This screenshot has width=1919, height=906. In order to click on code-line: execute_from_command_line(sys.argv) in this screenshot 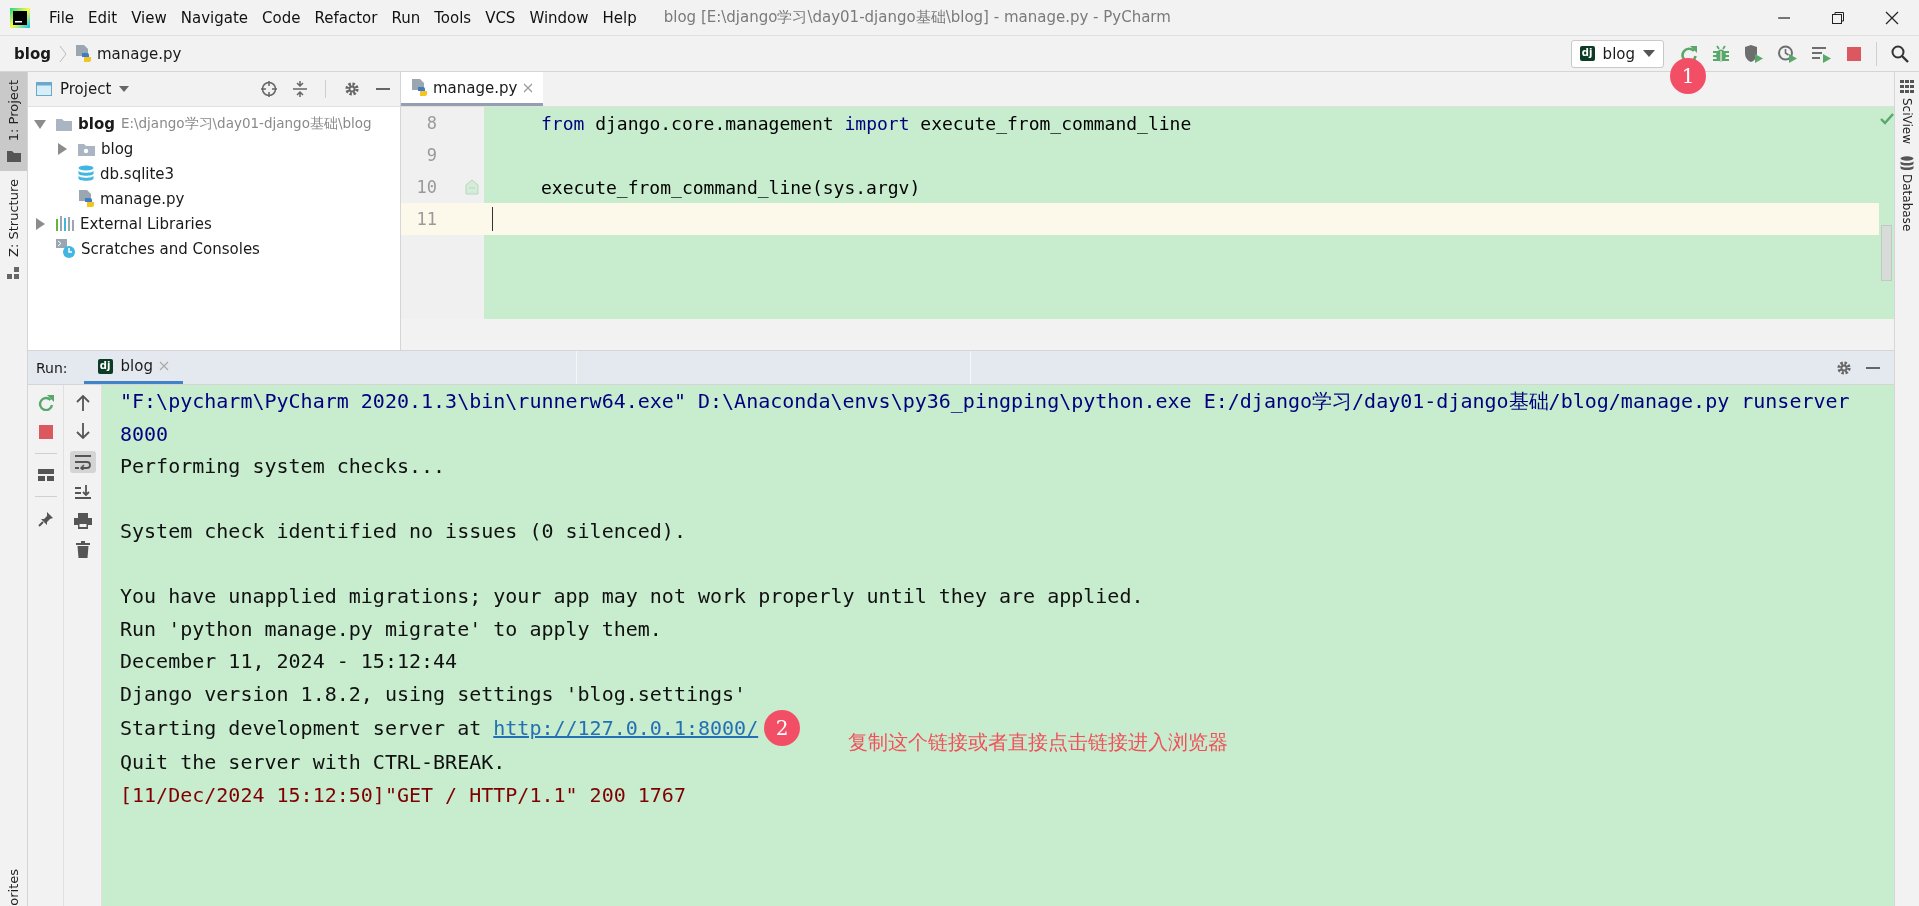, I will do `click(731, 187)`.